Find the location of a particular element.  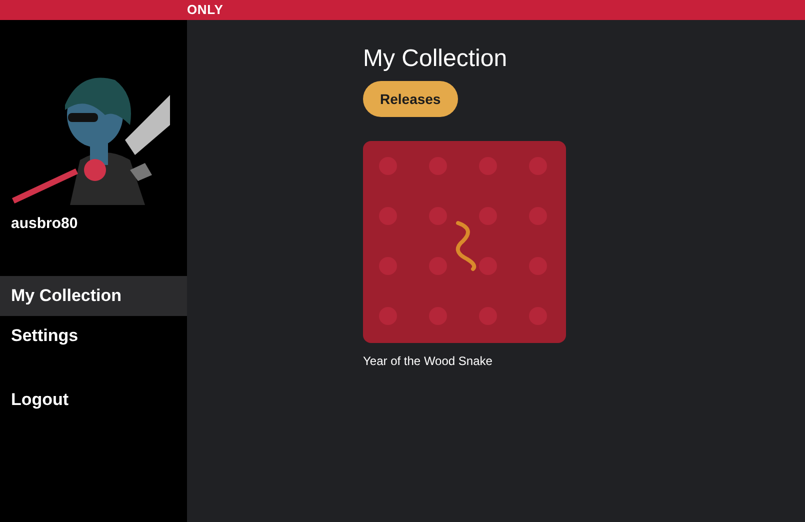

logout-link: Logout is located at coordinates (93, 400).